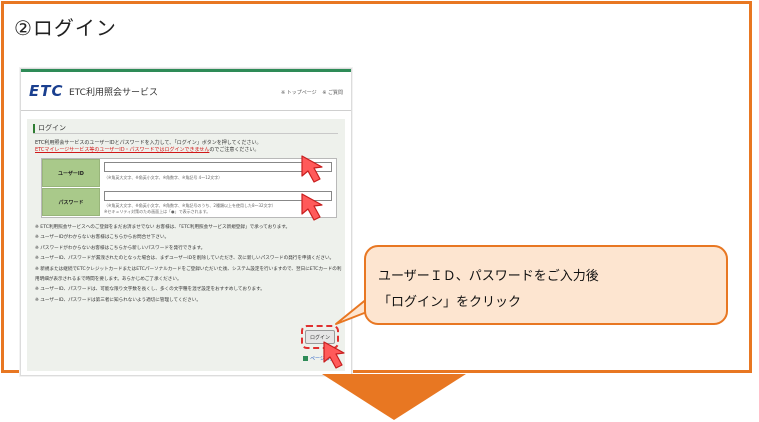 Image resolution: width=759 pixels, height=422 pixels. I want to click on password-hint-2: ※セキュリティ対策のため画面上は「●」で表示されます。, so click(157, 211).